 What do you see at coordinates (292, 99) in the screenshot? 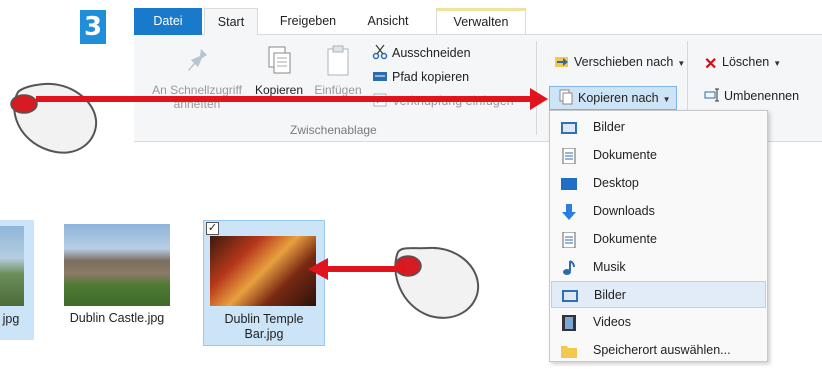
I see `arrow-right-icon` at bounding box center [292, 99].